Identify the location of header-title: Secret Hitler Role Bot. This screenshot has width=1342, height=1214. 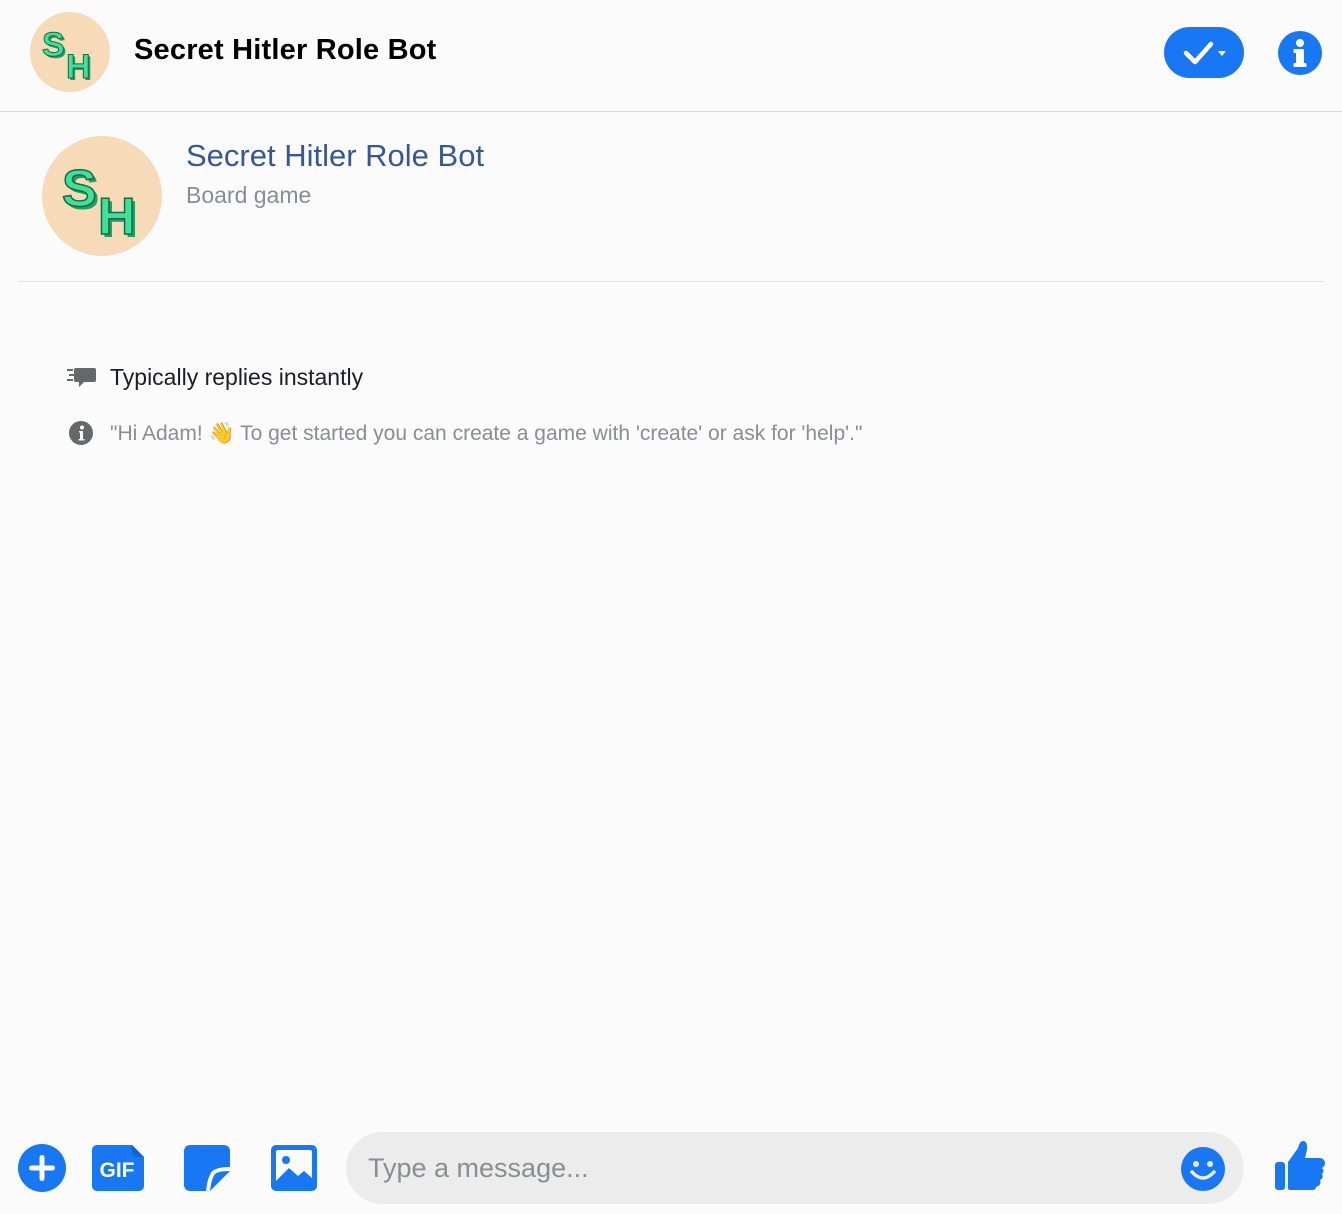
(285, 50).